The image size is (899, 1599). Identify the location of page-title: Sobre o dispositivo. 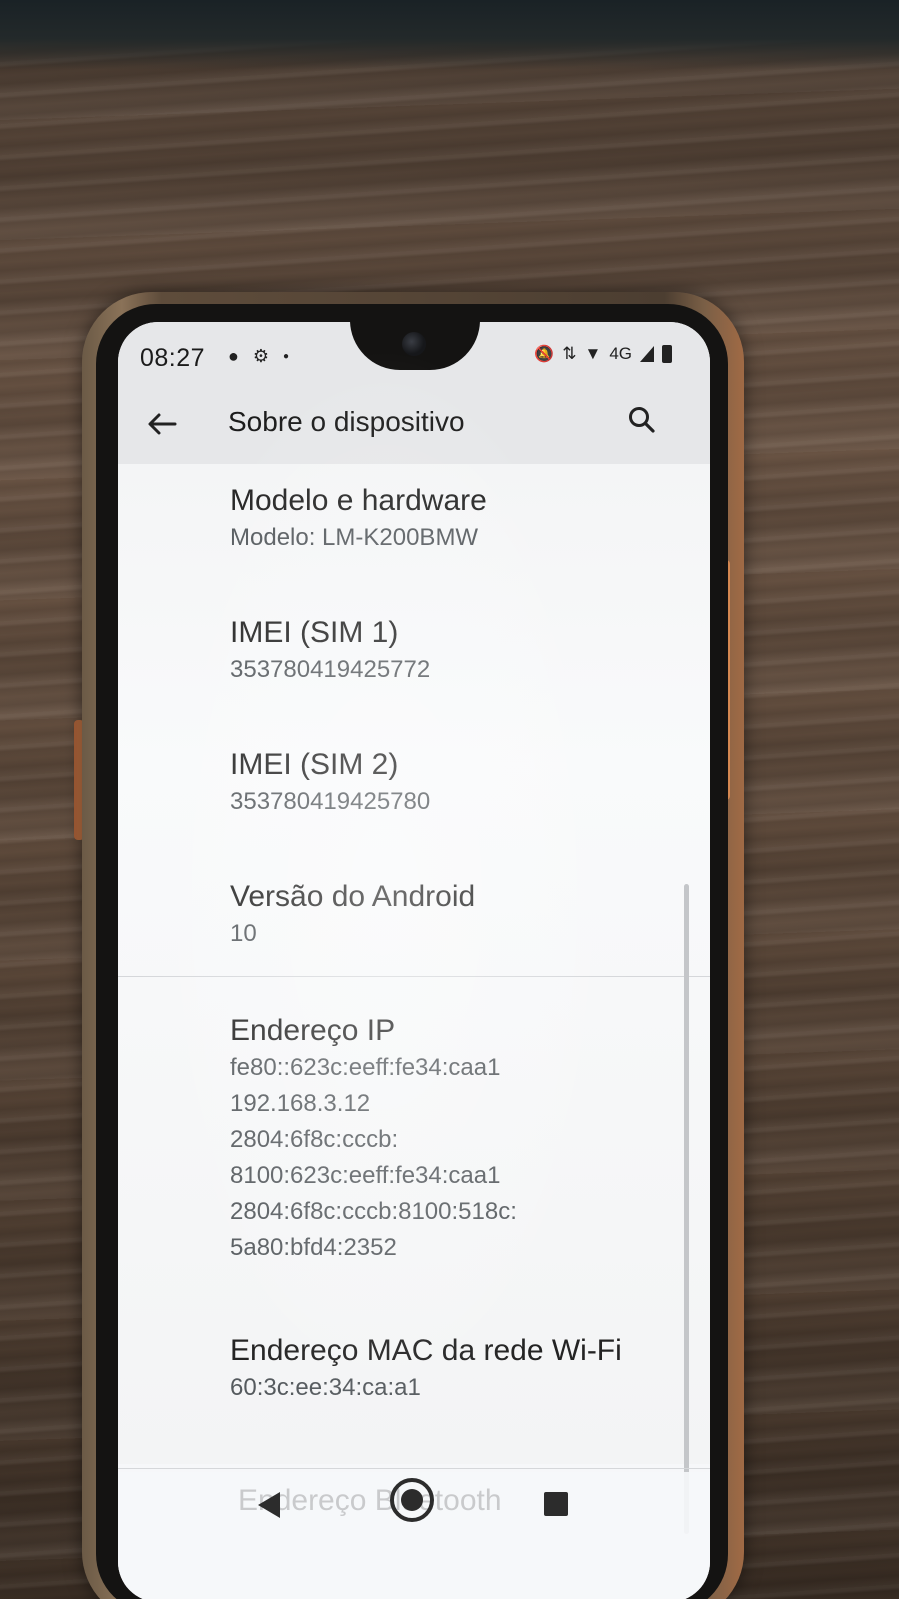
(346, 421).